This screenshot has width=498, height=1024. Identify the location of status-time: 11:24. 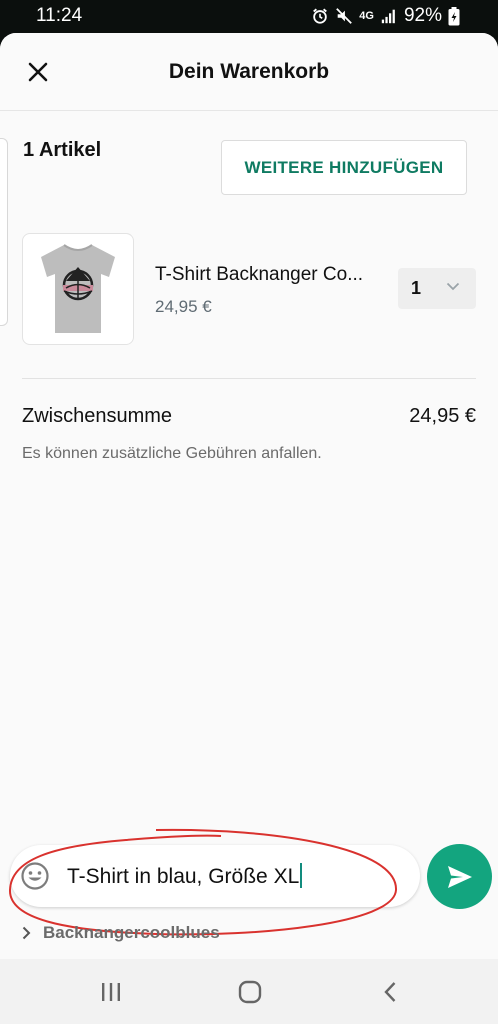
(59, 15).